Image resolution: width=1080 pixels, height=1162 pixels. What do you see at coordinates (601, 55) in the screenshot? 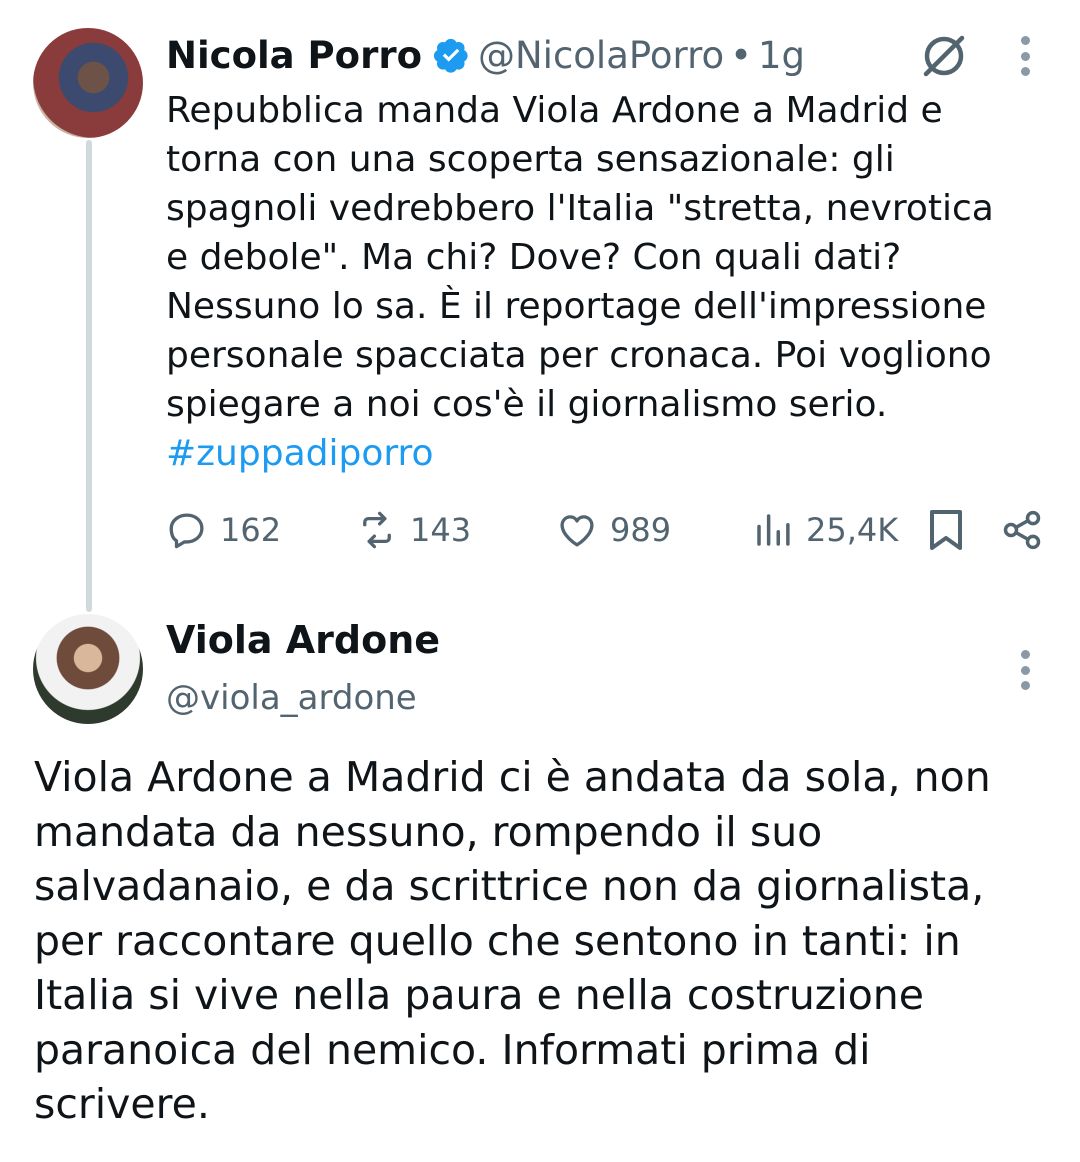
I see `tweet1-handle: @NicolaPorro` at bounding box center [601, 55].